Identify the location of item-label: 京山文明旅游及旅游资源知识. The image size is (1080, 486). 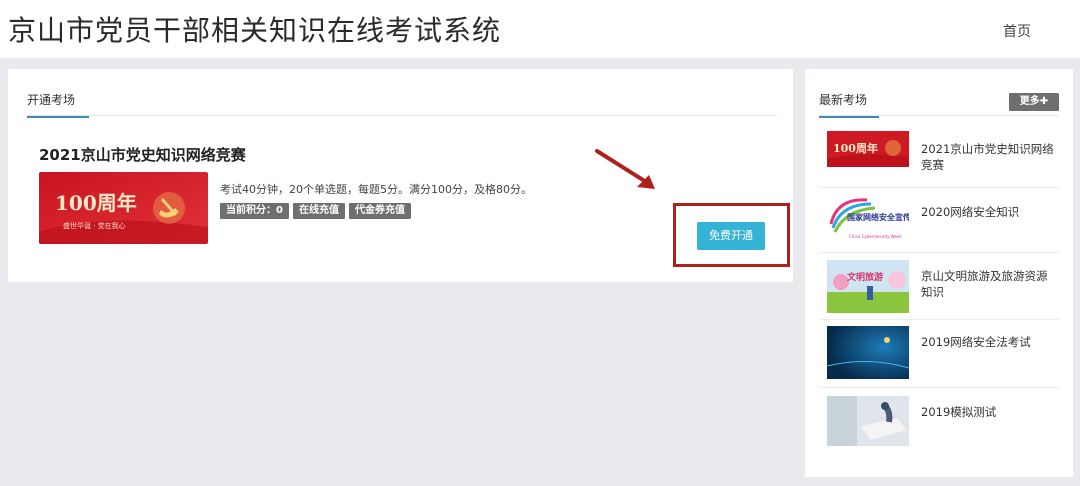
(989, 284).